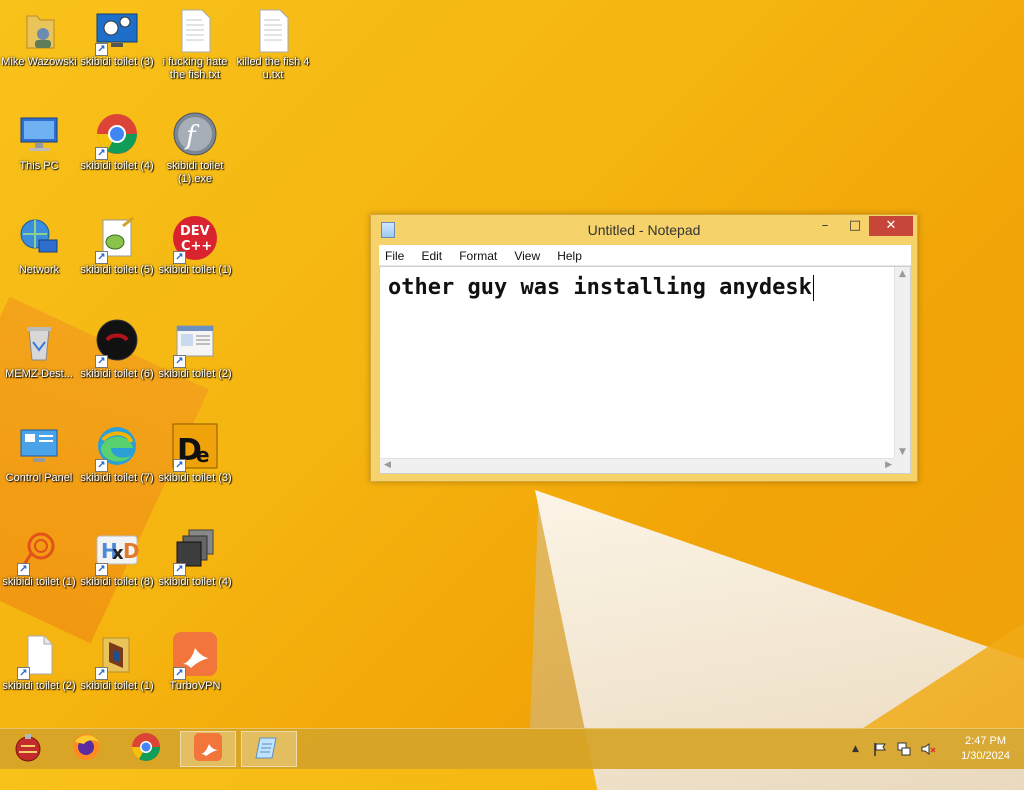 Image resolution: width=1024 pixels, height=790 pixels. I want to click on settings-monitor-icon: ↗, so click(117, 31).